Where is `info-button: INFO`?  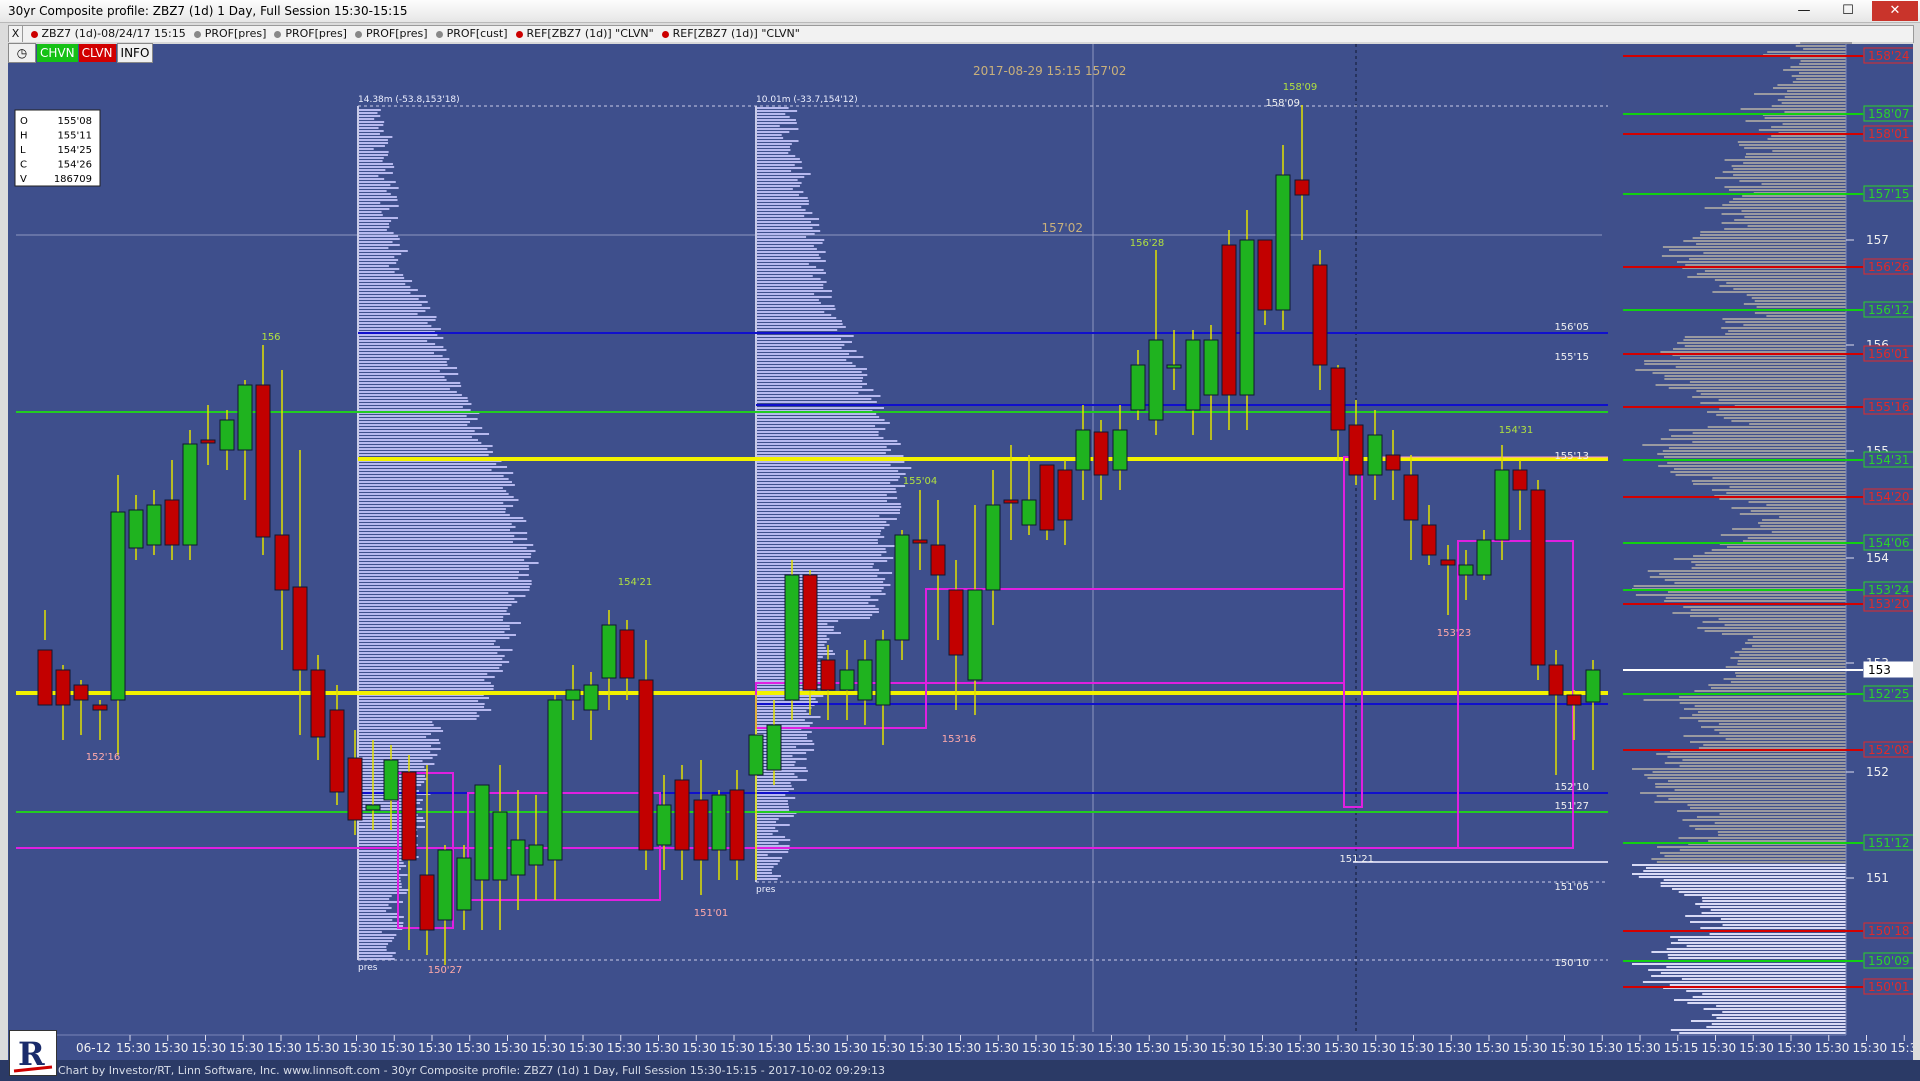
info-button: INFO is located at coordinates (135, 53).